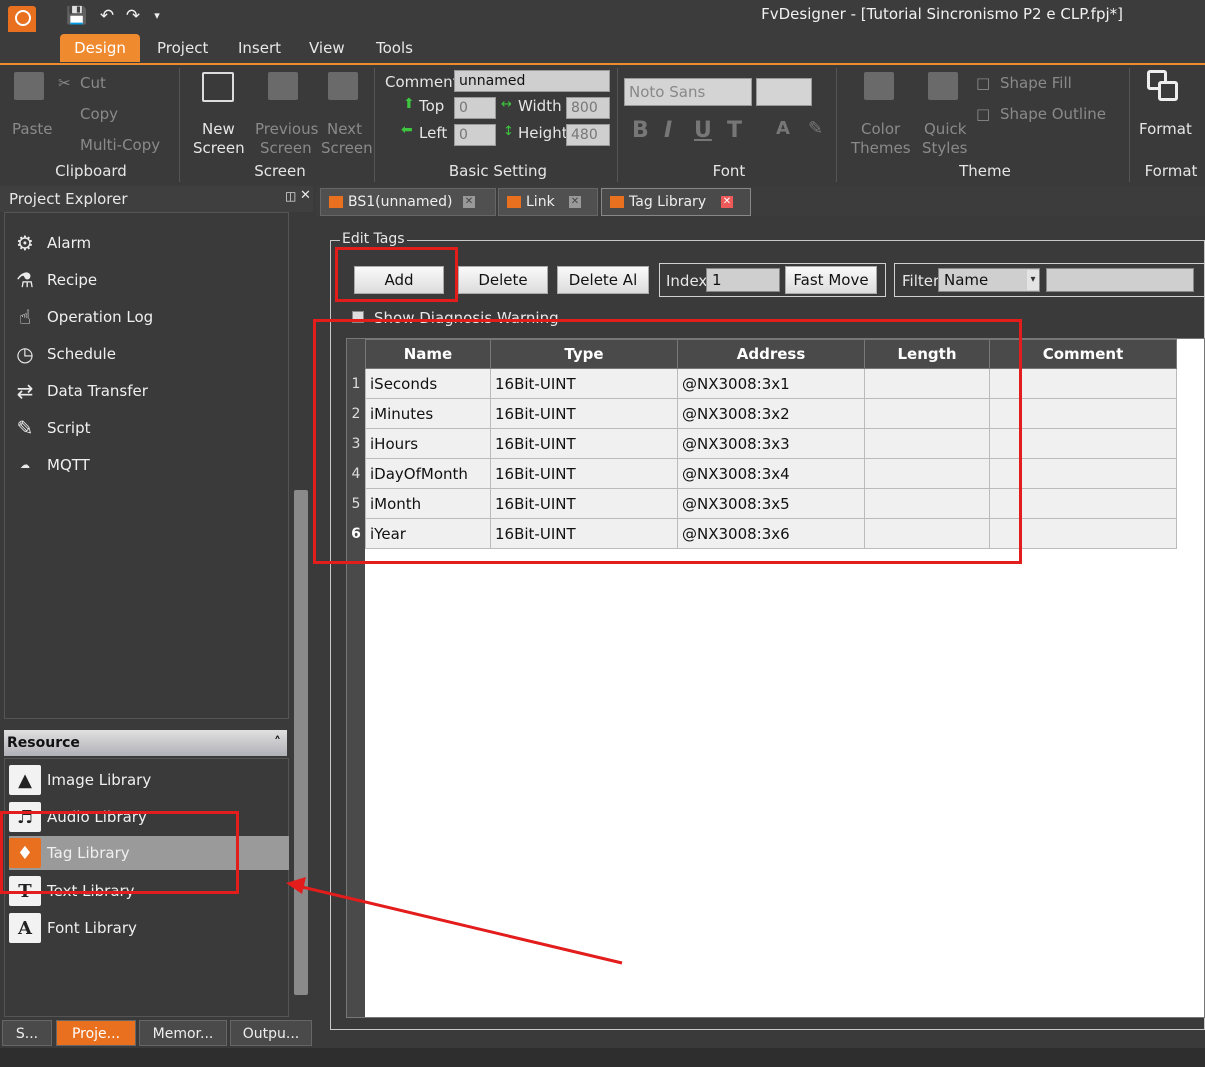 The width and height of the screenshot is (1205, 1067). I want to click on tab-tag-library: Tag Library ✕, so click(676, 202).